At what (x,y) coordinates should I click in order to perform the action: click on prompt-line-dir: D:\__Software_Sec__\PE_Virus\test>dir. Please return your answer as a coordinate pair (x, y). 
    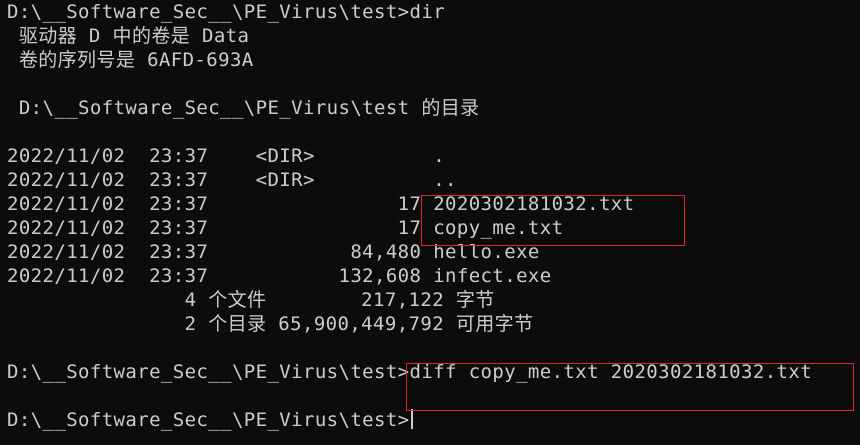
    Looking at the image, I should click on (226, 12).